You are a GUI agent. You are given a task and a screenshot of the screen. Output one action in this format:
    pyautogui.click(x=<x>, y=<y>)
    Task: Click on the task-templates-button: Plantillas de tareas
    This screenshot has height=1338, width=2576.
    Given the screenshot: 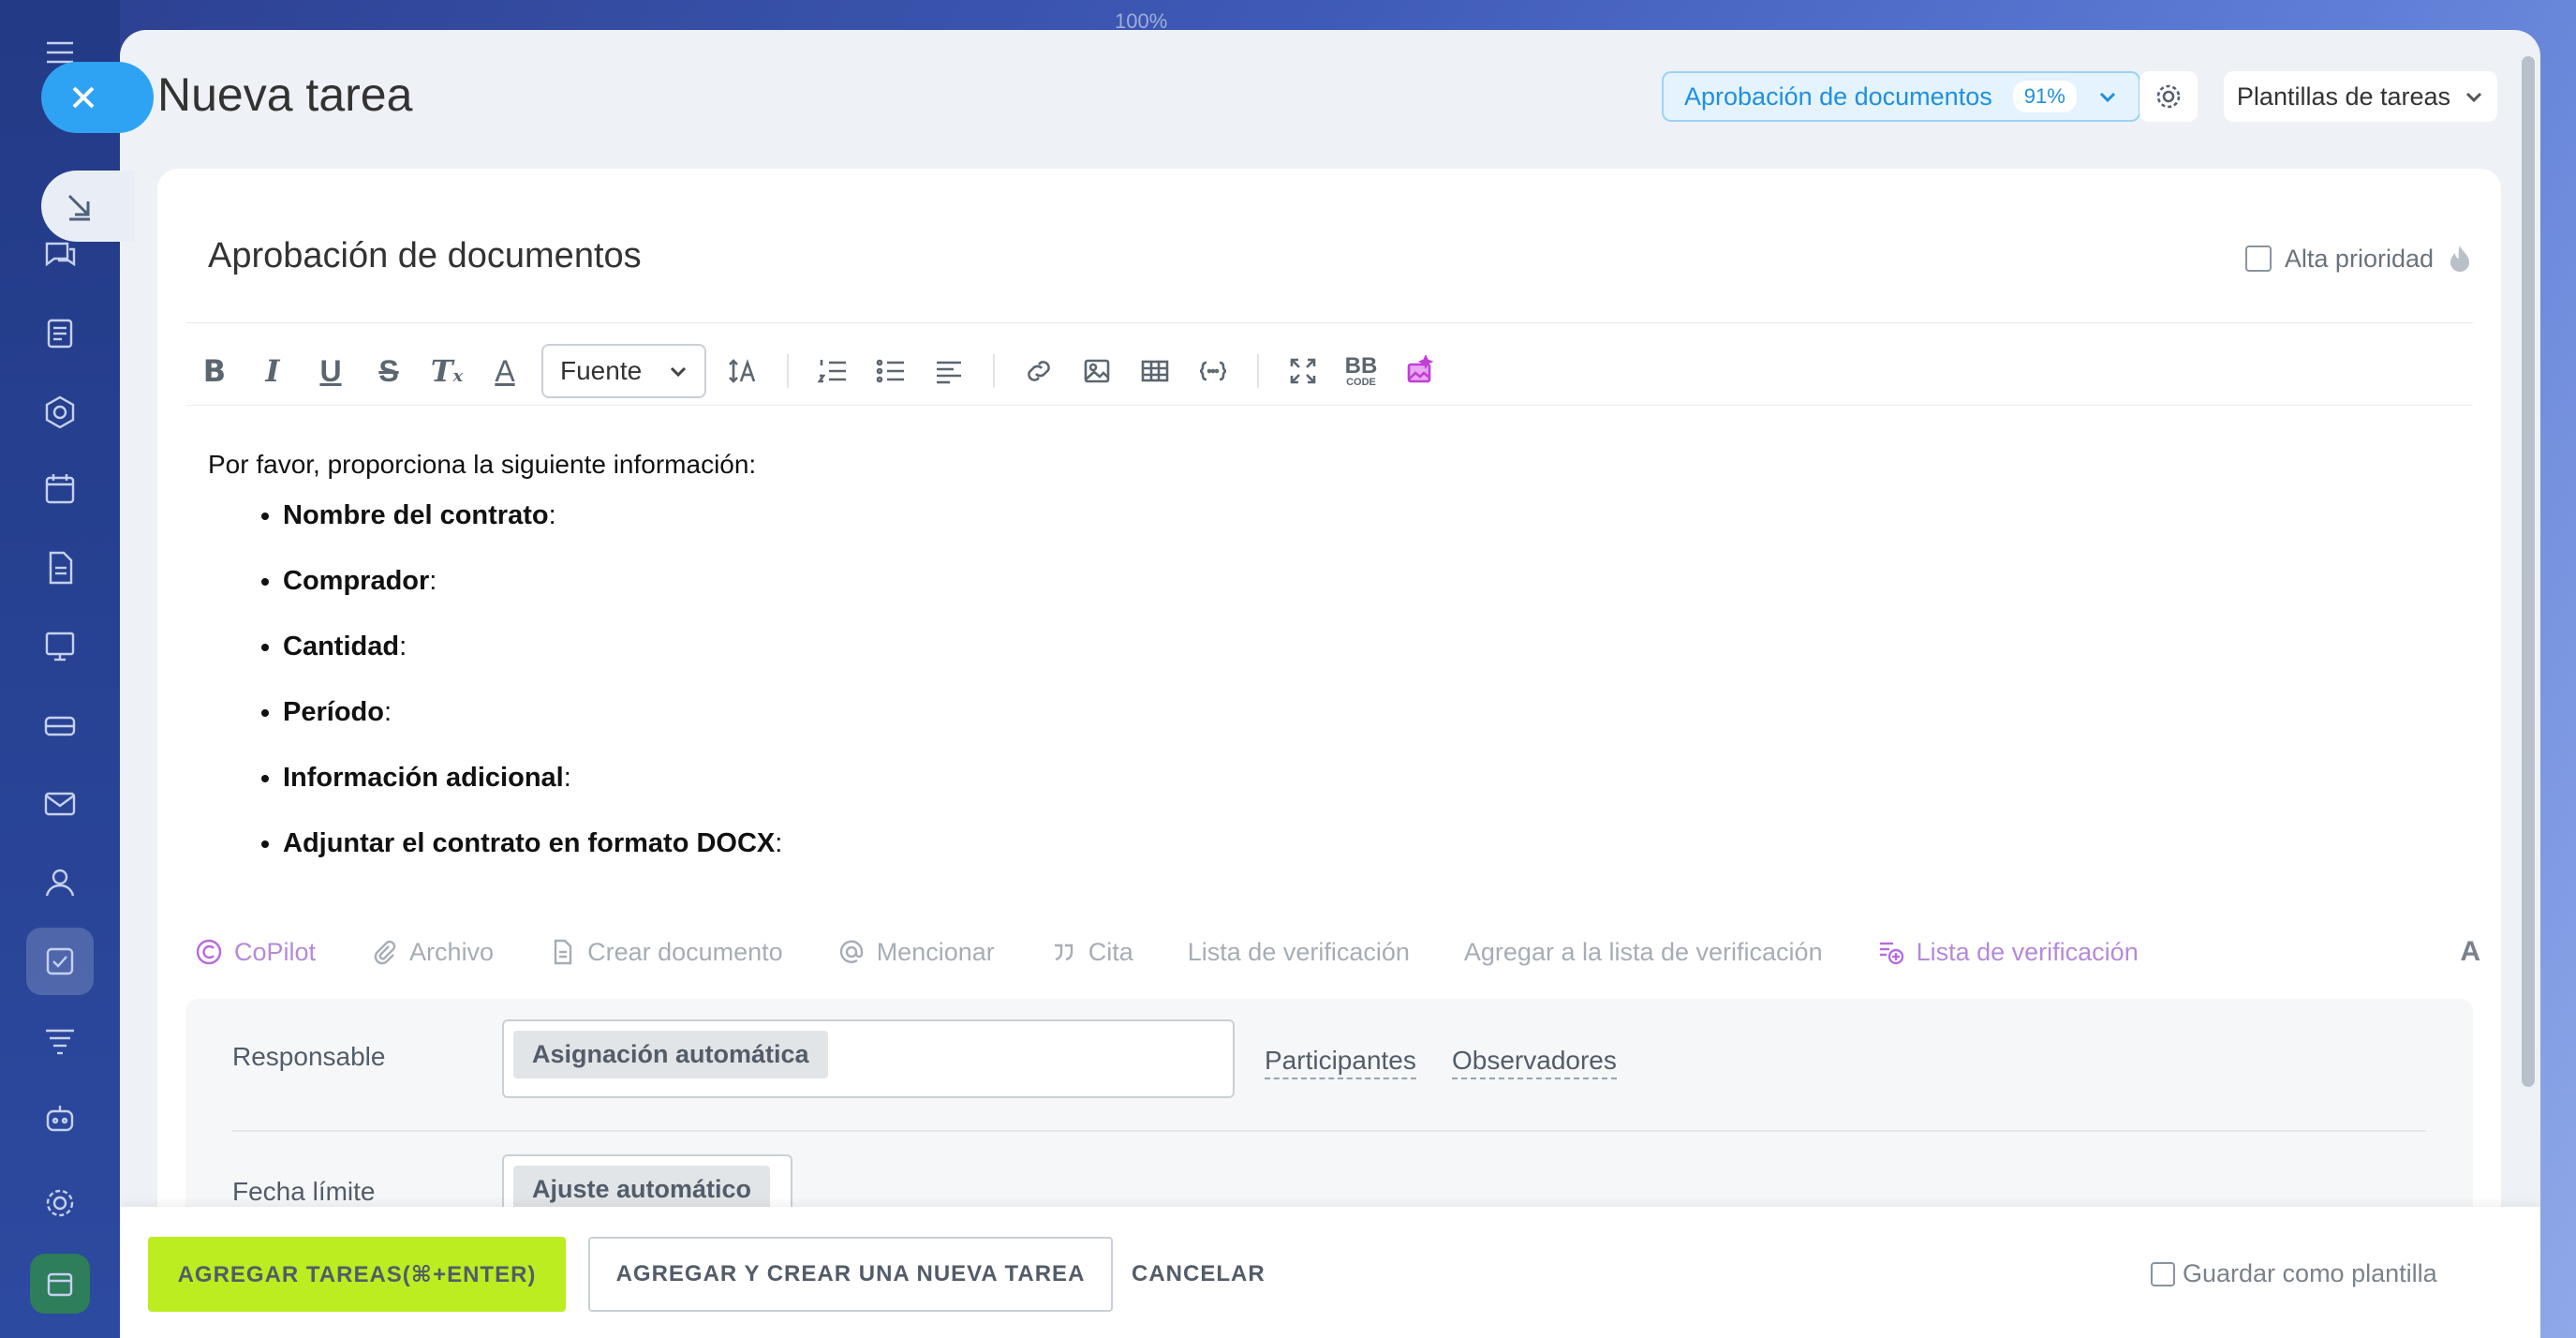 What is the action you would take?
    pyautogui.click(x=2360, y=96)
    